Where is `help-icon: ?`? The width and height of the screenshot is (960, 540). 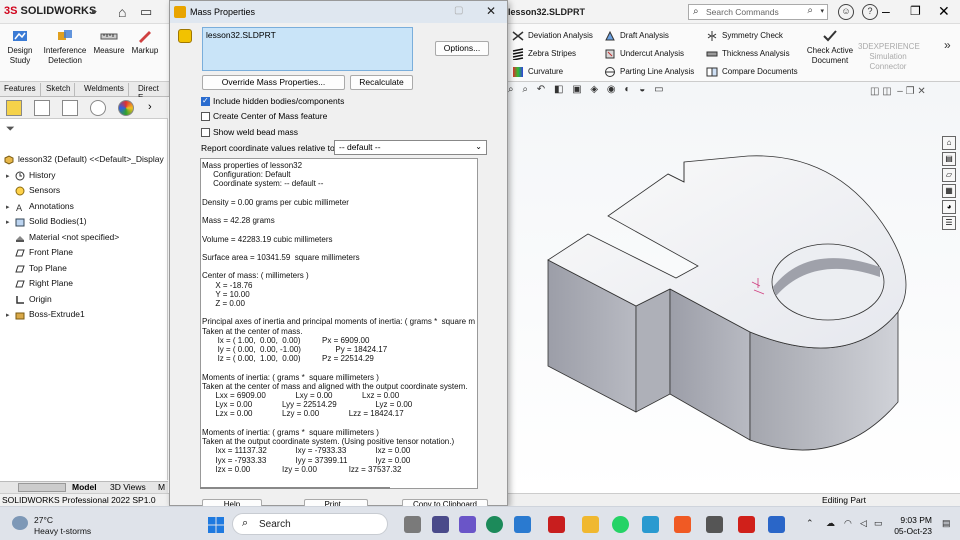 help-icon: ? is located at coordinates (870, 12).